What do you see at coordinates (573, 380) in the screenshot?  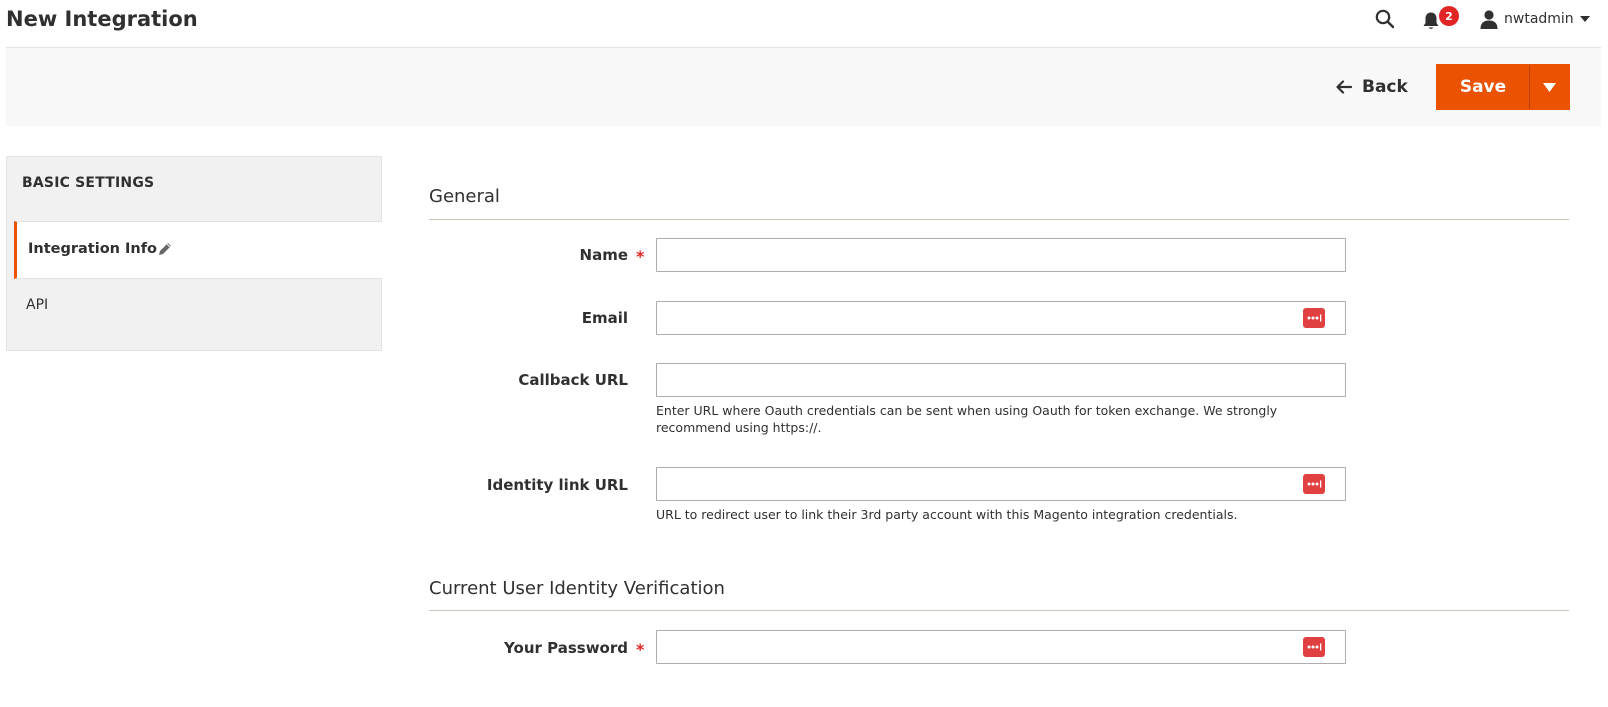 I see `callback-url-label-text: Callback URL` at bounding box center [573, 380].